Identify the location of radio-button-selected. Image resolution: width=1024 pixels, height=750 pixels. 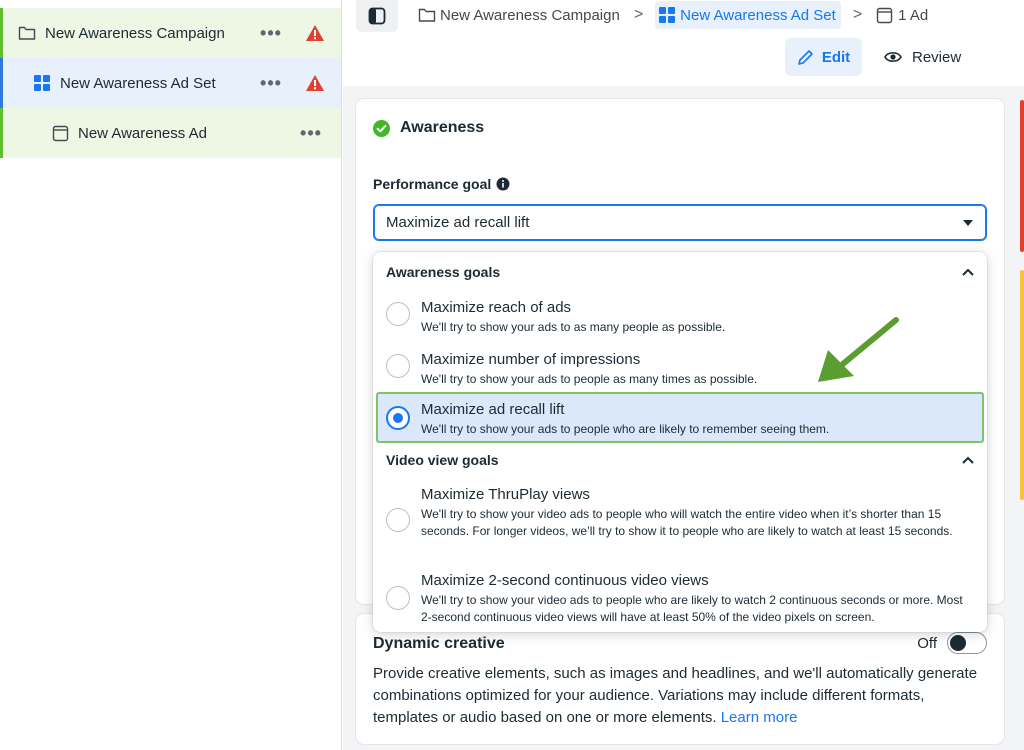
(398, 418).